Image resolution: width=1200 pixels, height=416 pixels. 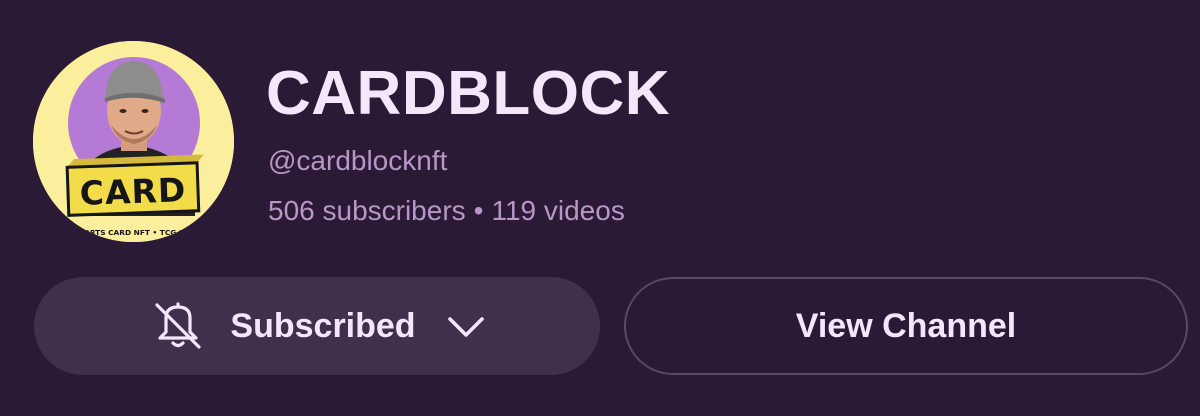 I want to click on channel-name: CARDBLOCK, so click(x=468, y=93).